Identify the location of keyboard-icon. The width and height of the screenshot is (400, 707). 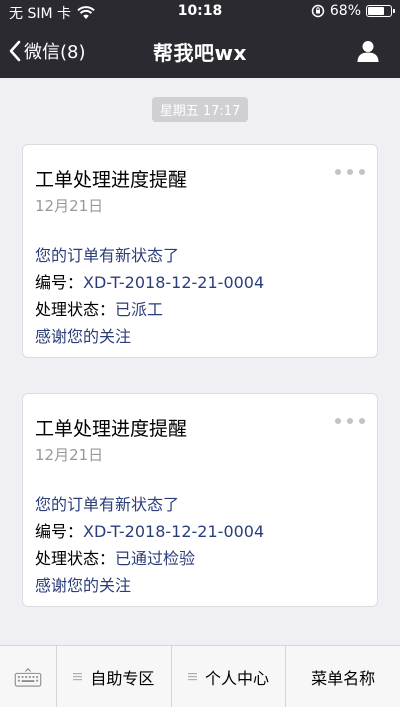
(28, 677).